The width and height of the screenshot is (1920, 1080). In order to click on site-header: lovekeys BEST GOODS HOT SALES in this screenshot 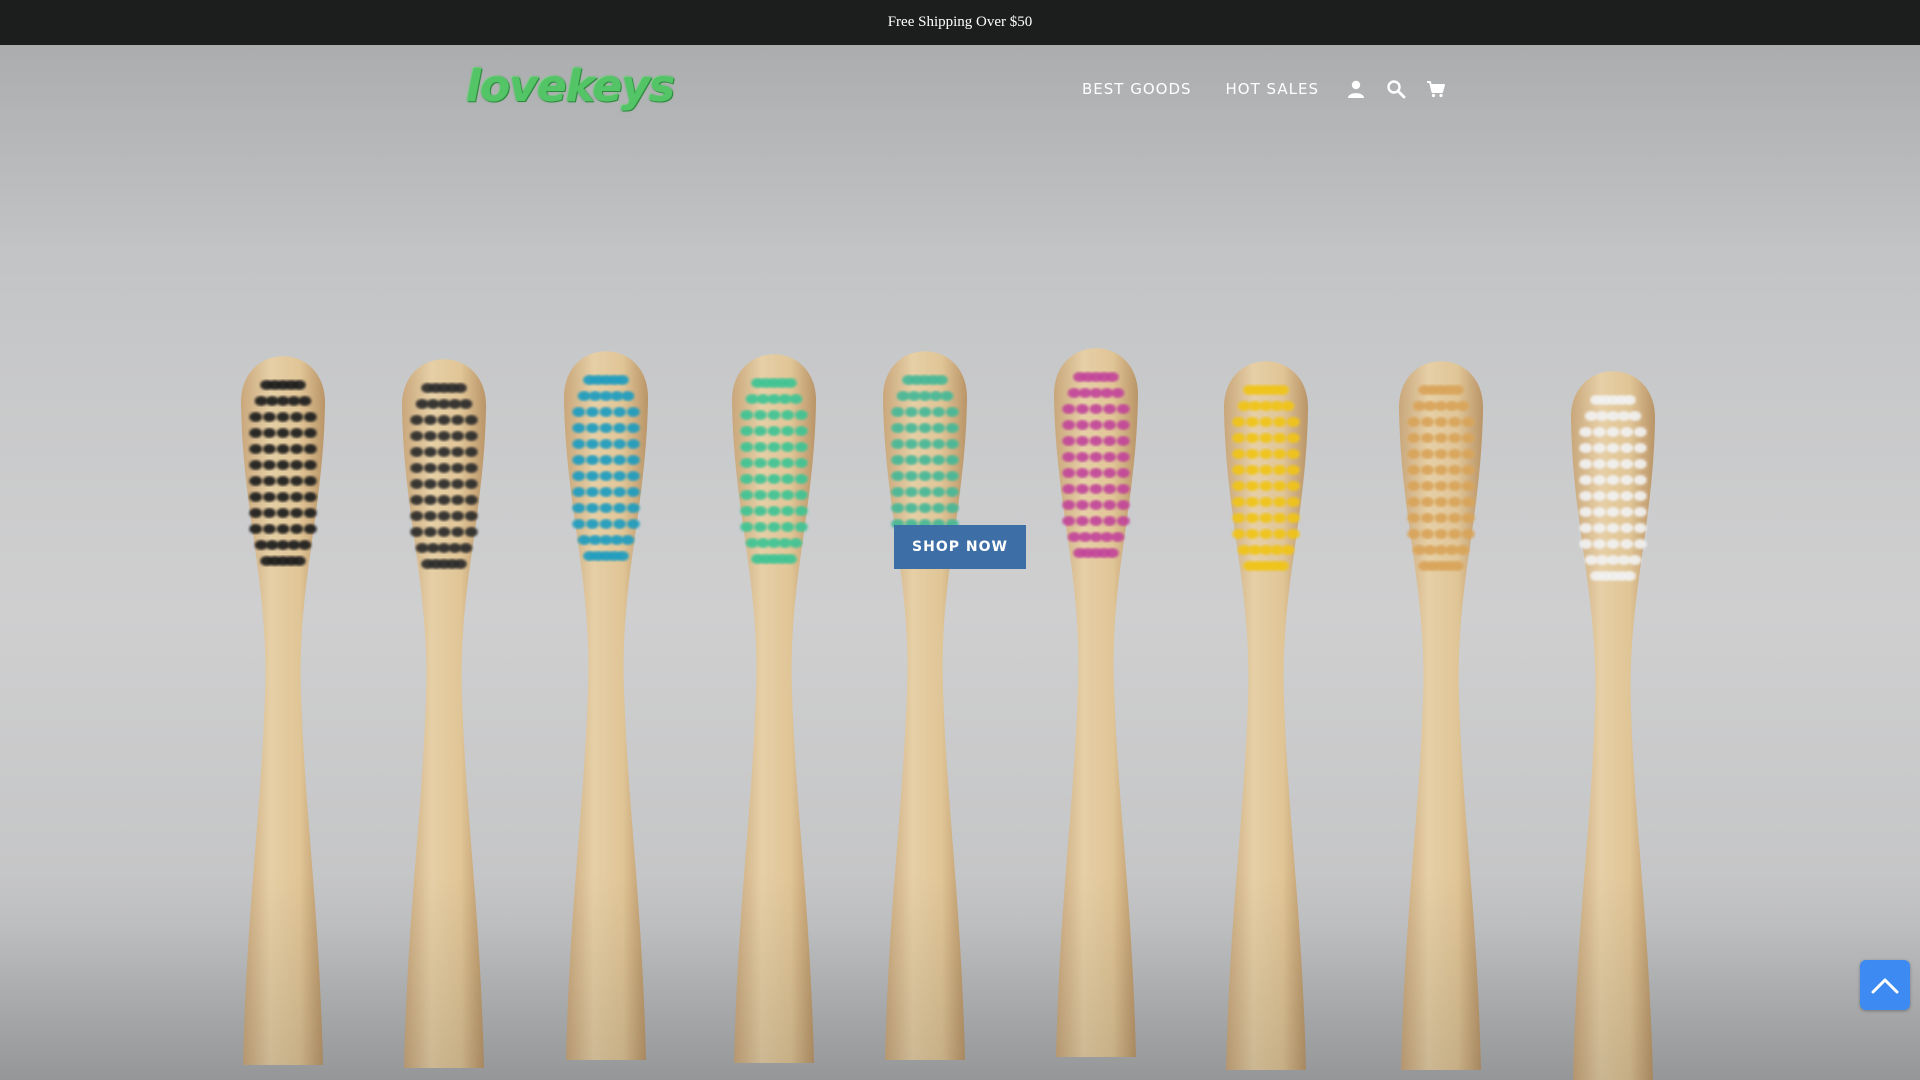, I will do `click(960, 90)`.